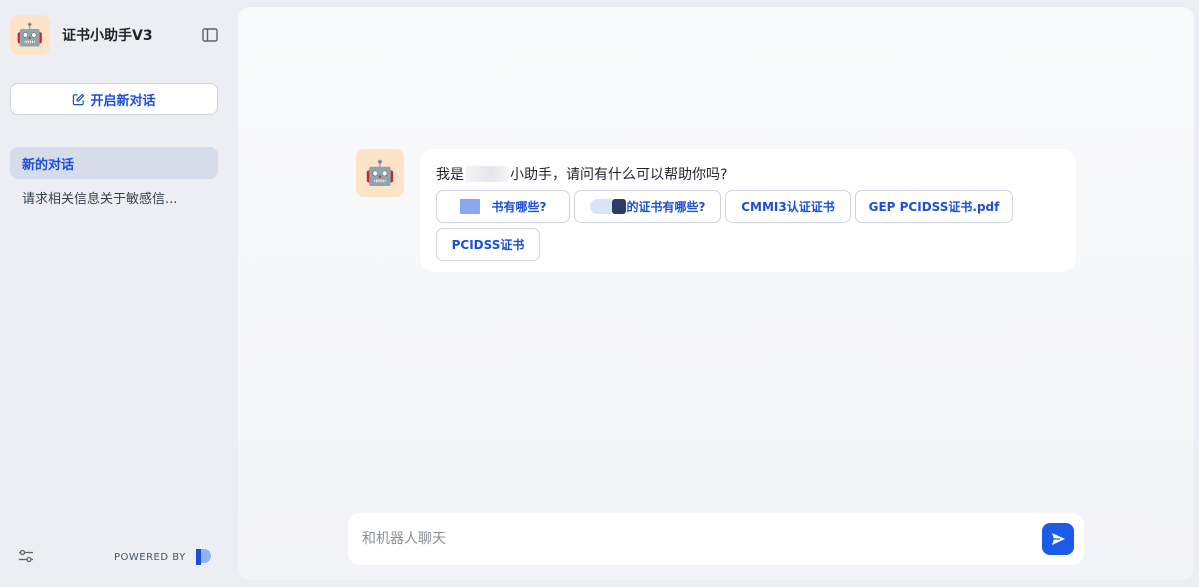 The height and width of the screenshot is (587, 1199). I want to click on suggestion-chip: 书有哪些?, so click(503, 206).